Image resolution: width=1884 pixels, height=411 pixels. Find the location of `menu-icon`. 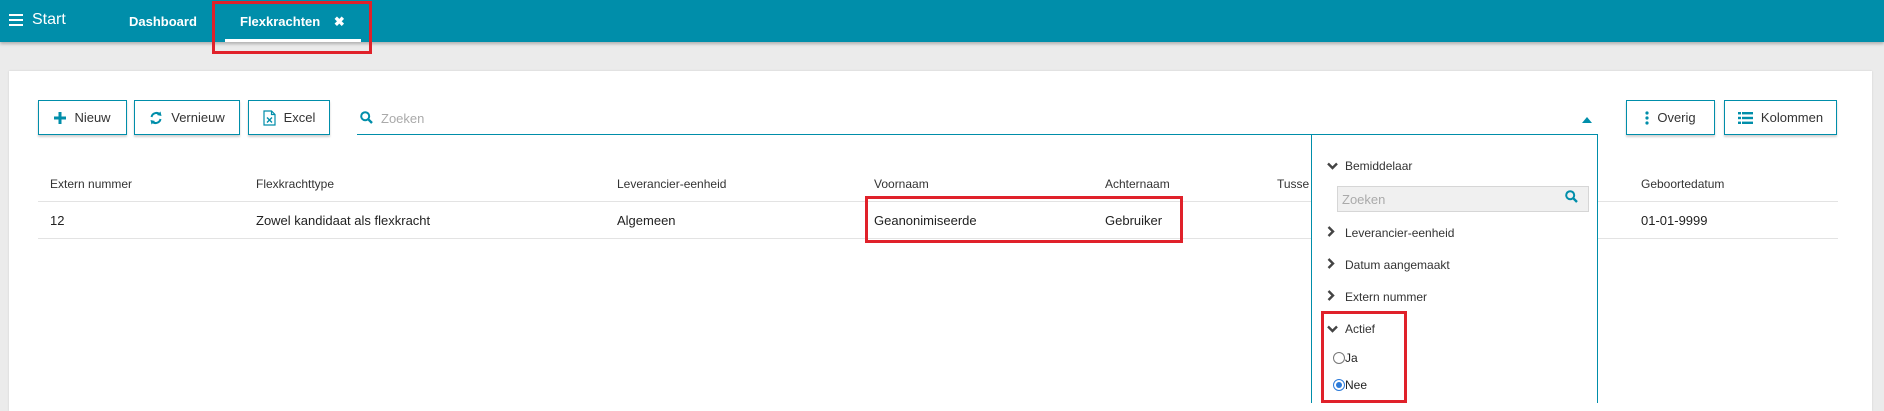

menu-icon is located at coordinates (16, 20).